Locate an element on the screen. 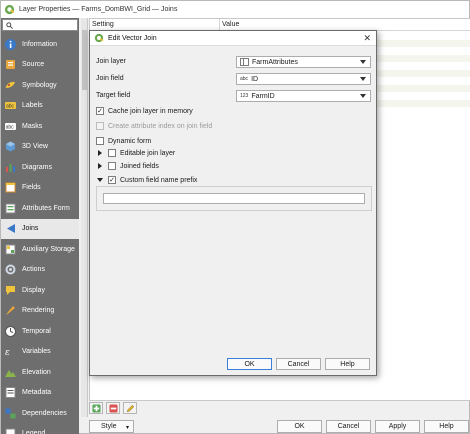 This screenshot has height=434, width=470. collapse-arrow-icon is located at coordinates (100, 180).